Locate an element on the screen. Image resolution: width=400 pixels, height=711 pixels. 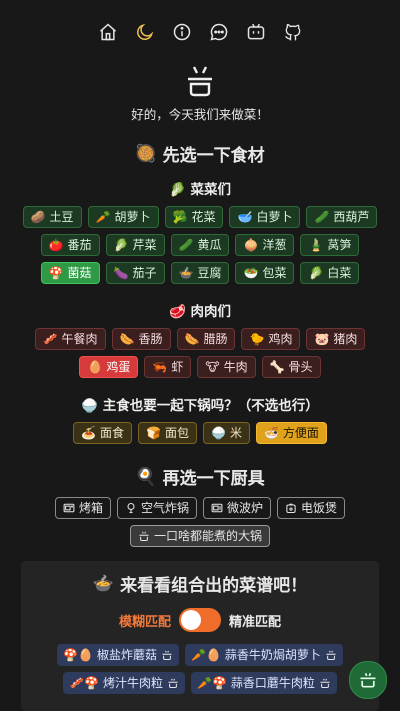
tool-tag: 空气炸锅 is located at coordinates (156, 508).